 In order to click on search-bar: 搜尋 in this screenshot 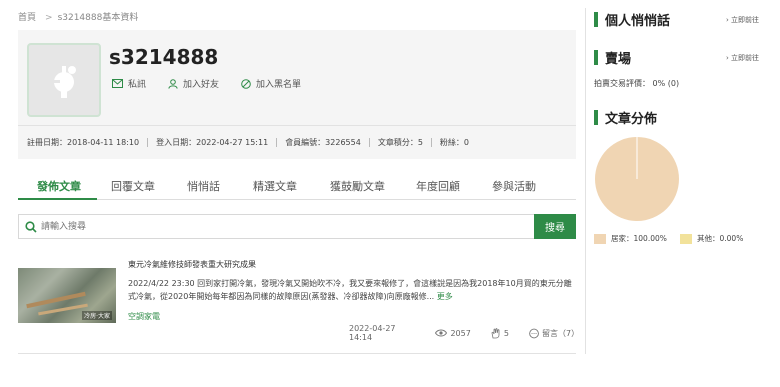, I will do `click(297, 226)`.